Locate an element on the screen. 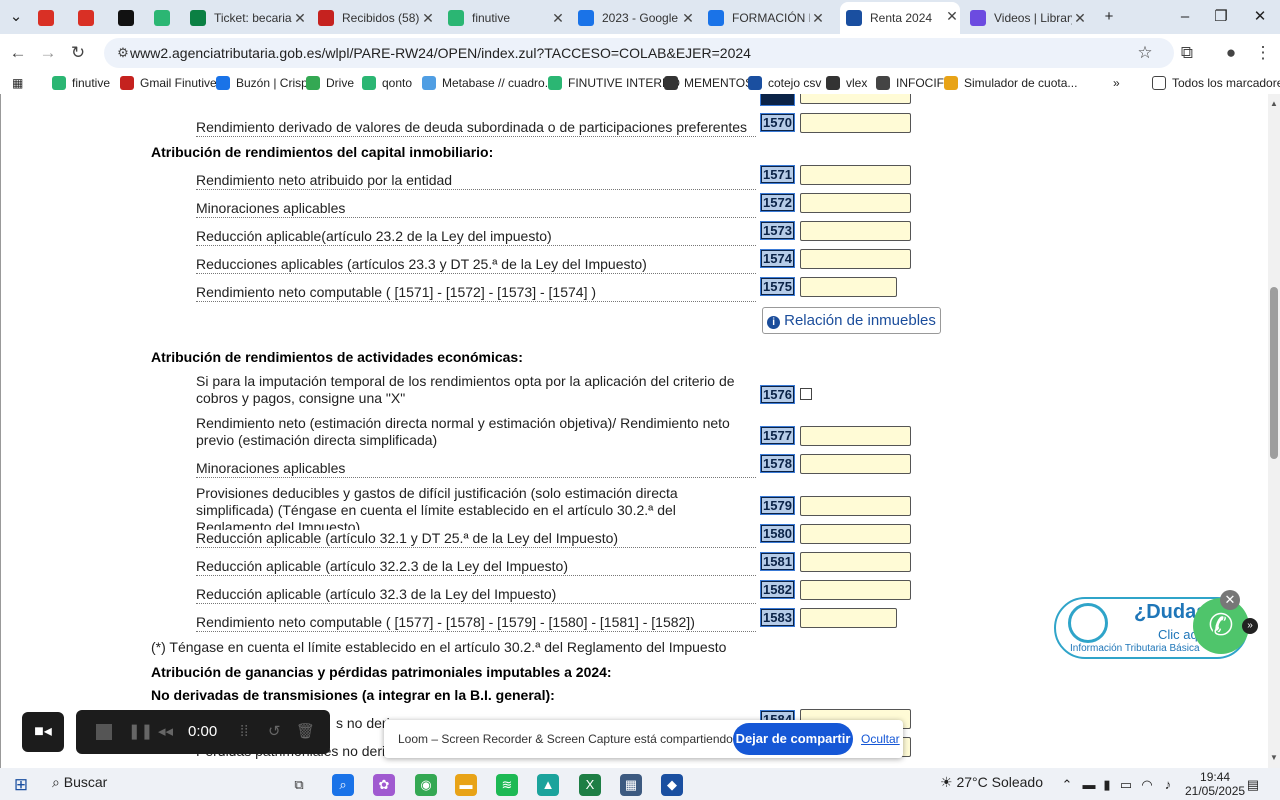 This screenshot has width=1280, height=800. loom-stop-icon is located at coordinates (104, 732).